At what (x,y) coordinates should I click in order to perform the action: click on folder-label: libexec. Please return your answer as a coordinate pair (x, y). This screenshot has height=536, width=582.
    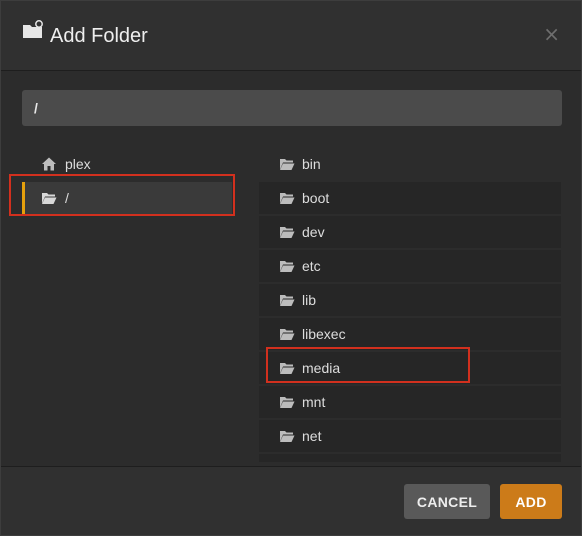
    Looking at the image, I should click on (324, 334).